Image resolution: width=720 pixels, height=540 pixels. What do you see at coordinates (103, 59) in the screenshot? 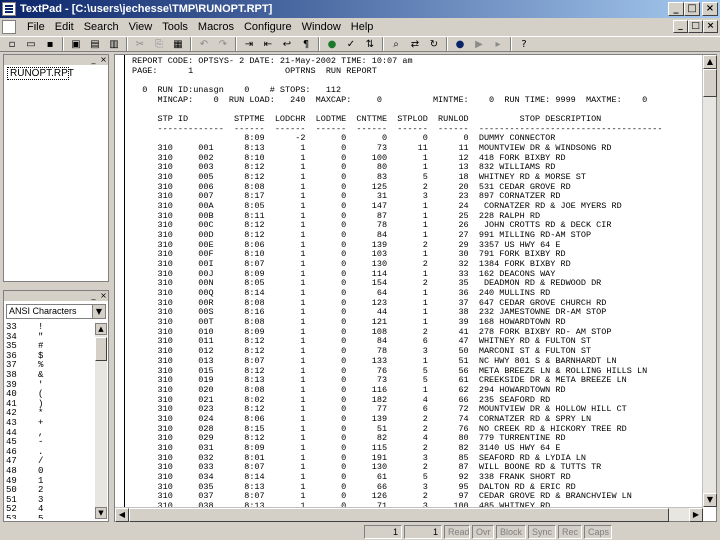
I see `panel-close-icon: ×` at bounding box center [103, 59].